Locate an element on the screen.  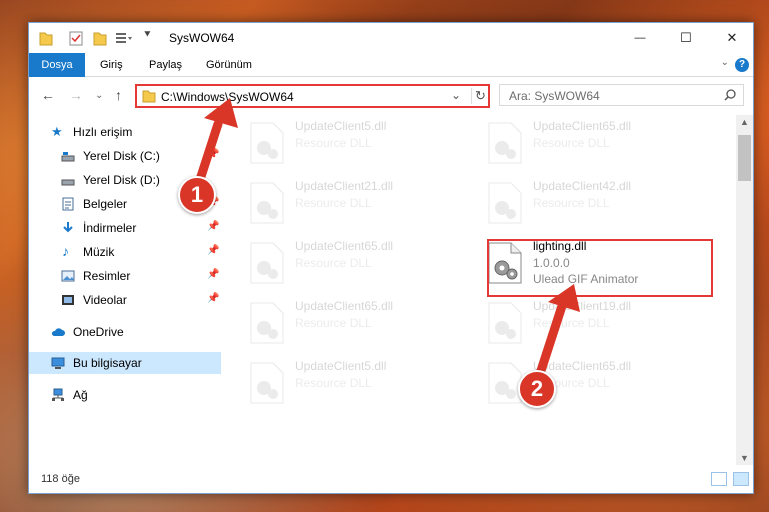
tab-view: Görünüm is located at coordinates (229, 65).